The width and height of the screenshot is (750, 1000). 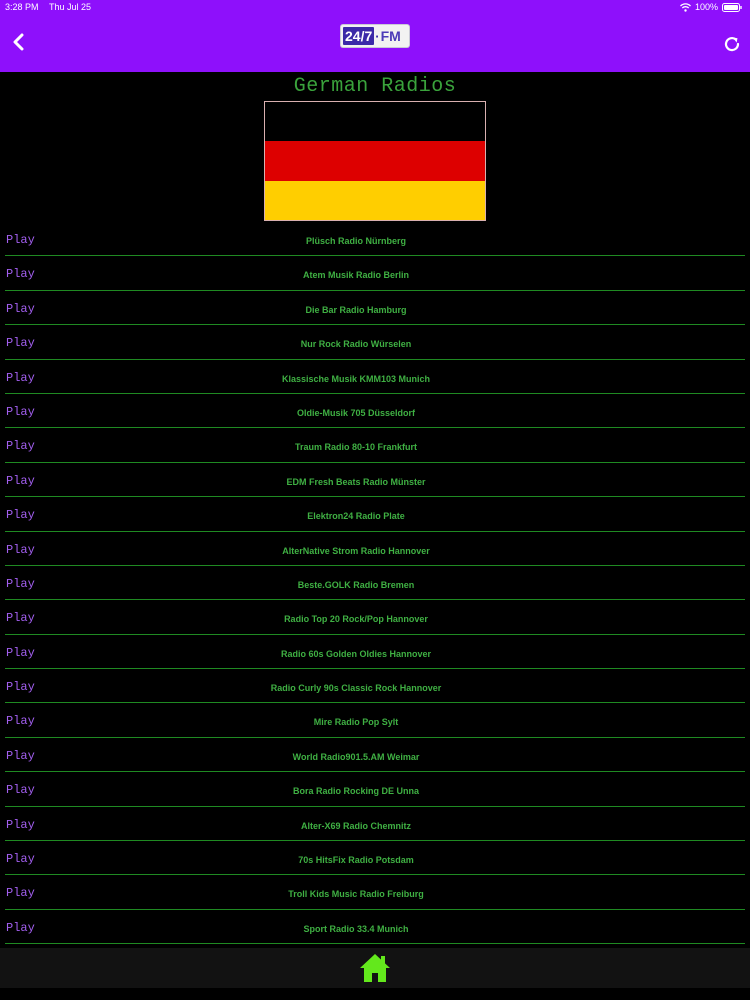 What do you see at coordinates (356, 378) in the screenshot?
I see `station-name: Klassische Musik KMM103 Munich` at bounding box center [356, 378].